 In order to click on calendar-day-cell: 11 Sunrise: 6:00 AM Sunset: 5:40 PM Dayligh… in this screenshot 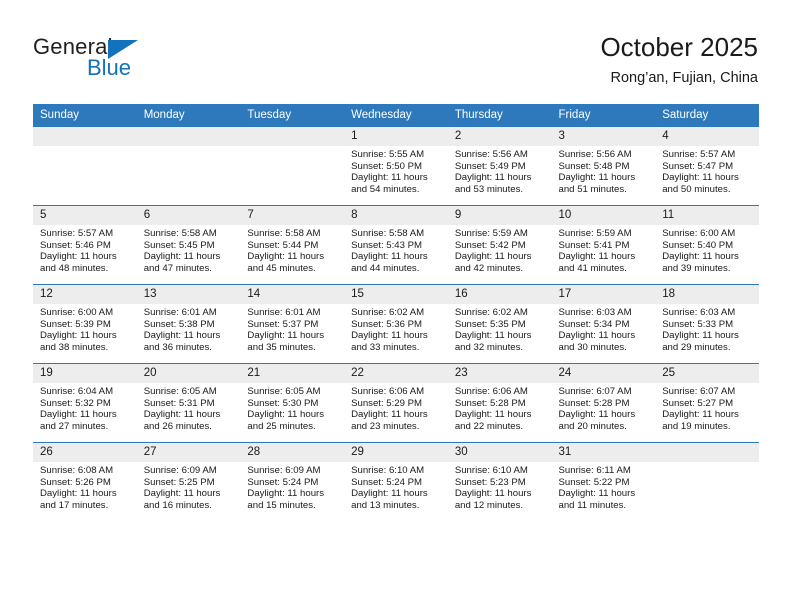, I will do `click(707, 245)`.